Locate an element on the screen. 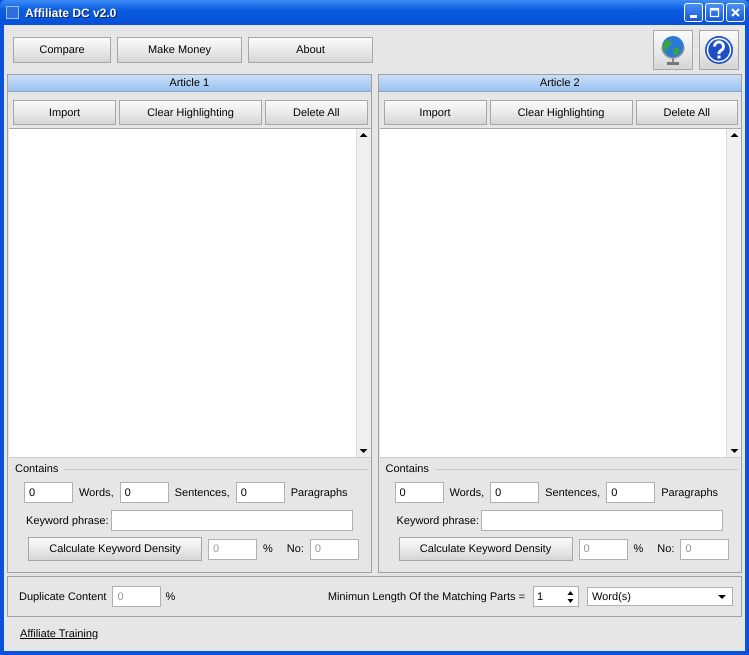  toolbar-button: About is located at coordinates (310, 50).